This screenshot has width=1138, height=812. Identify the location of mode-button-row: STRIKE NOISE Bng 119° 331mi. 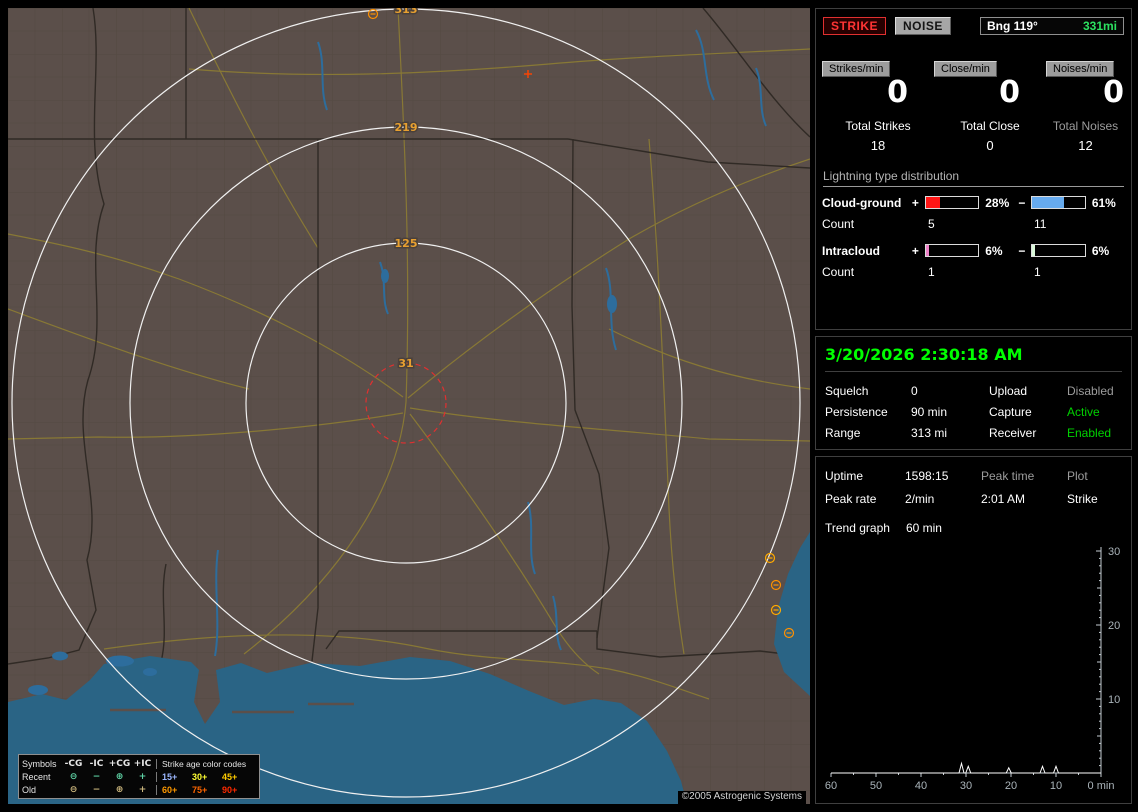
(973, 26).